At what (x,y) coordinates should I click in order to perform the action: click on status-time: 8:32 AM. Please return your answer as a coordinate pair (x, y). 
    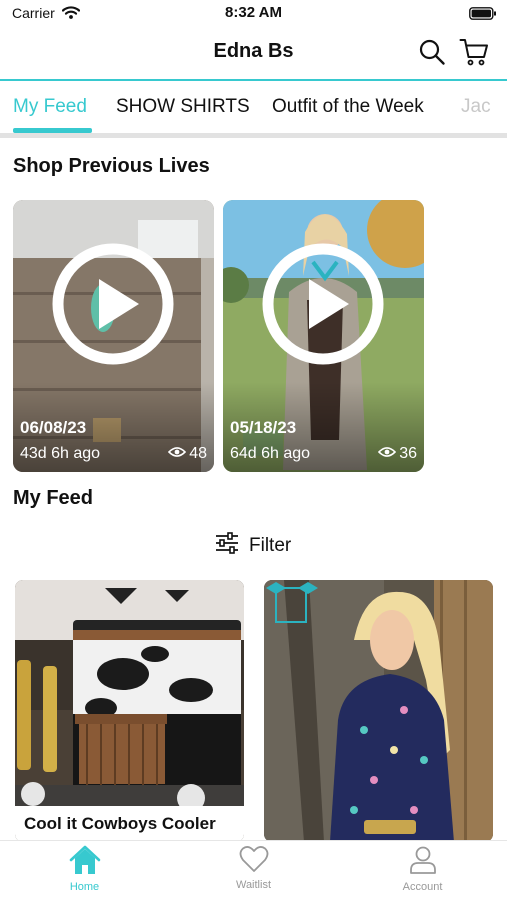
    Looking at the image, I should click on (253, 12).